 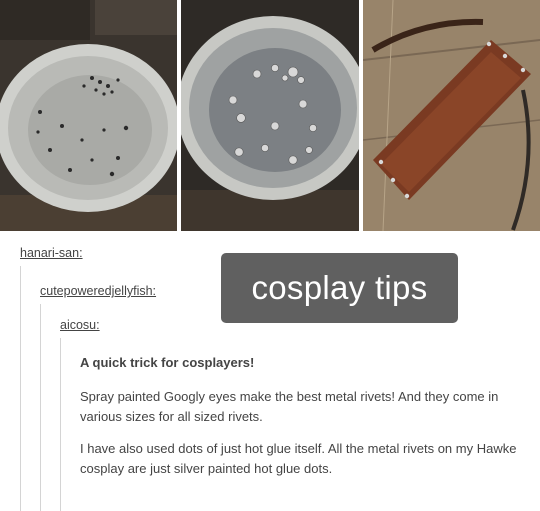 I want to click on spray-painted-googly-eyes-photo, so click(x=270, y=115).